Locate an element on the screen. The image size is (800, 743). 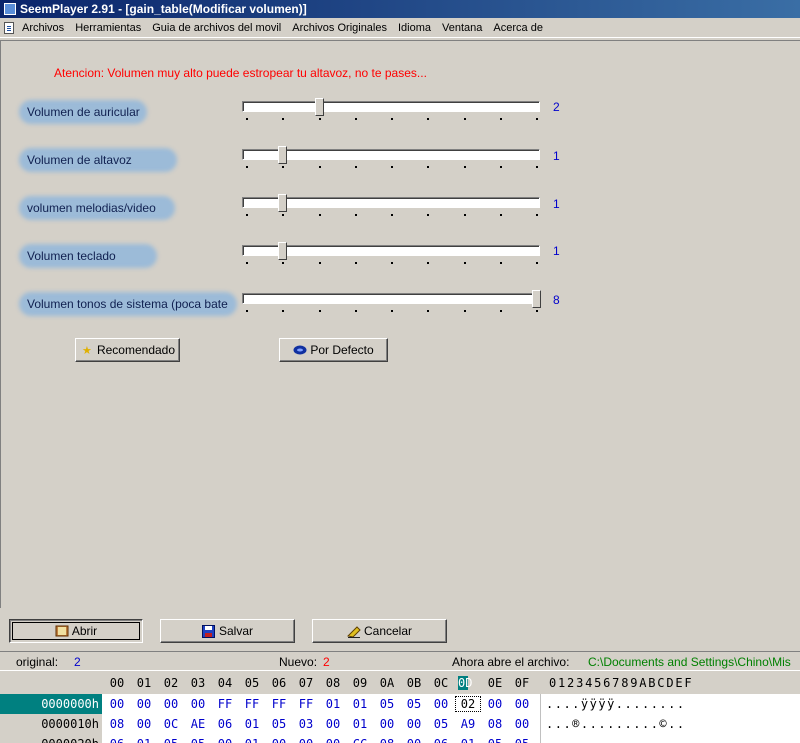
slider-melodias is located at coordinates (392, 206).